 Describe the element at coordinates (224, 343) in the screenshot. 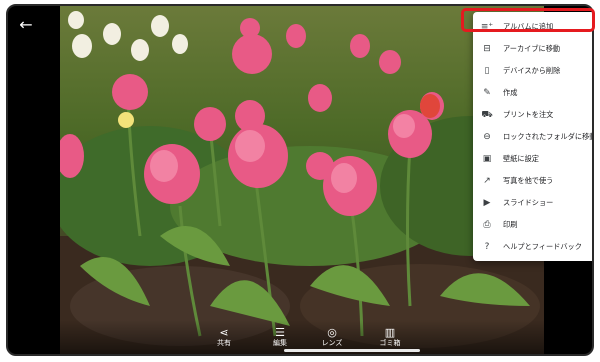

I see `share-label: 共有` at that location.